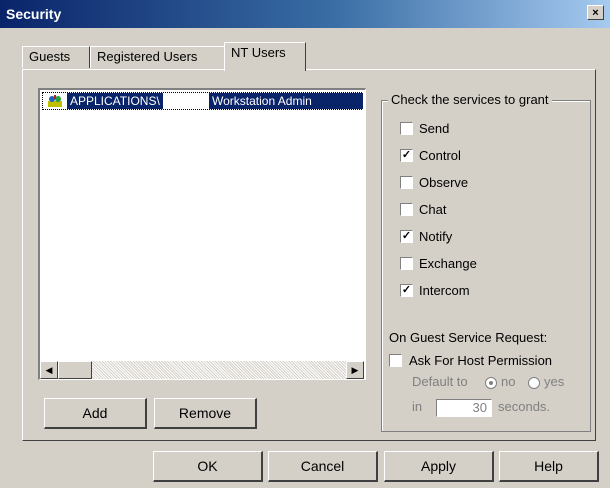 The height and width of the screenshot is (488, 610). I want to click on tab-label: Guests, so click(50, 56).